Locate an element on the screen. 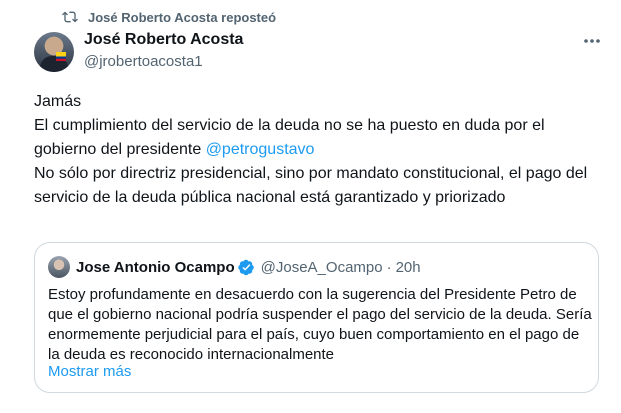 Image resolution: width=621 pixels, height=413 pixels. tweet-line-1: Jamás is located at coordinates (58, 101).